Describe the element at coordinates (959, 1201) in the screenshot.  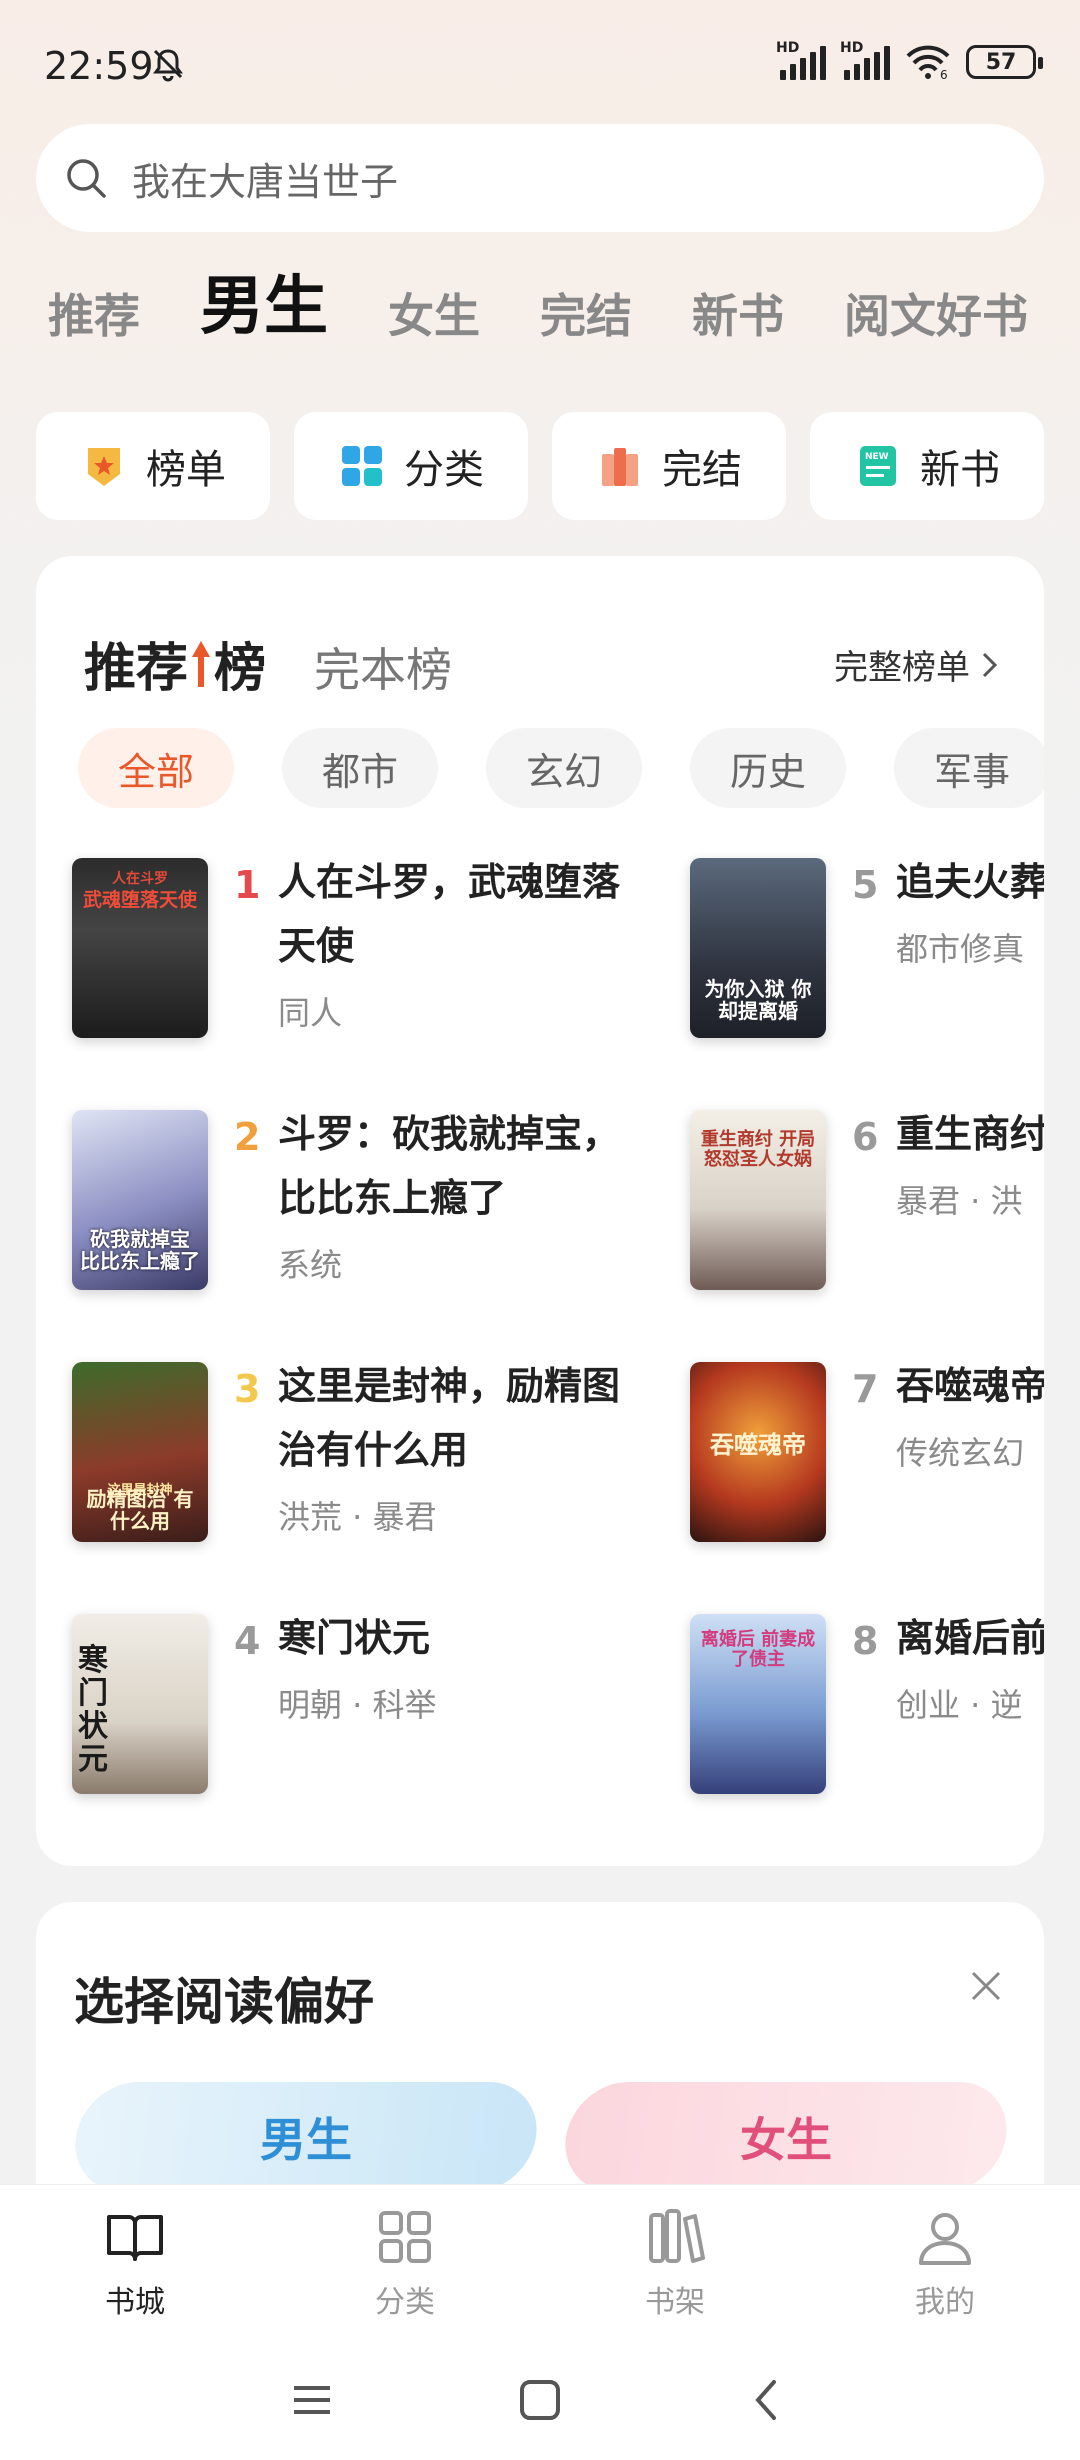
I see `book-tags: 暴君 · 洪` at that location.